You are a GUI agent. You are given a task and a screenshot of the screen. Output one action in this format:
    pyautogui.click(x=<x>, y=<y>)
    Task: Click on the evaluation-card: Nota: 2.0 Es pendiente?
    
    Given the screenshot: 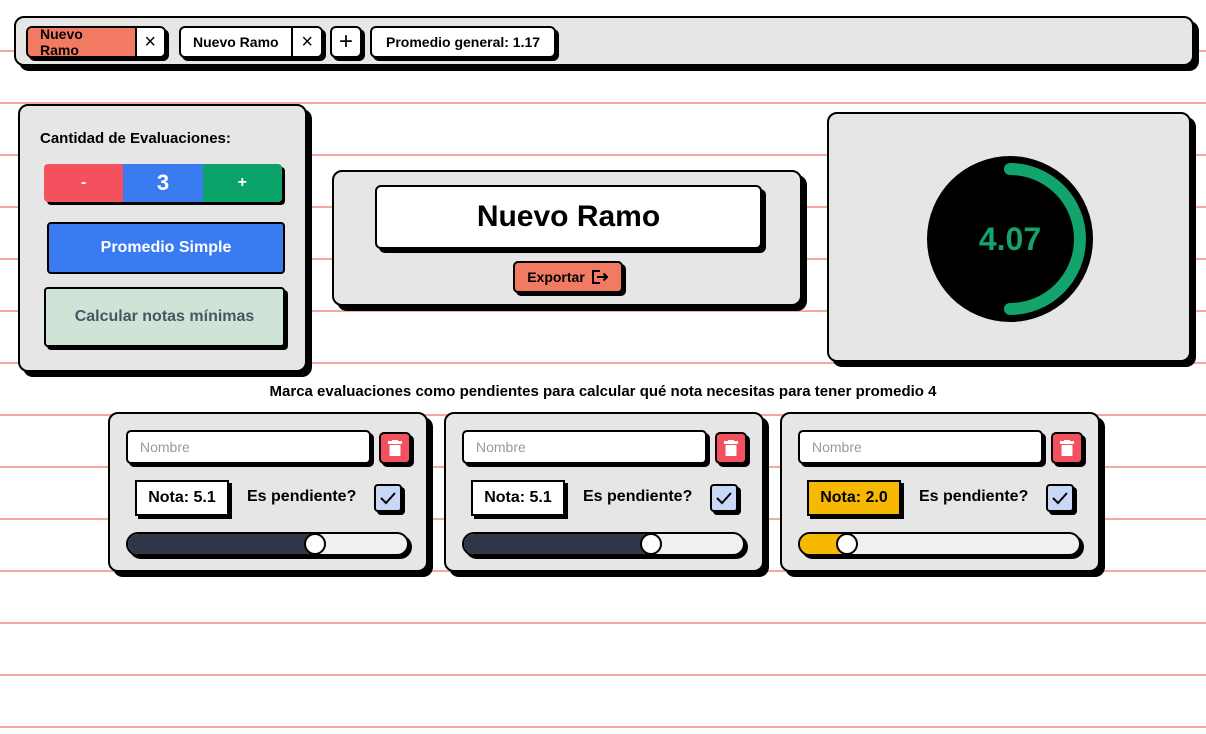 What is the action you would take?
    pyautogui.click(x=940, y=492)
    